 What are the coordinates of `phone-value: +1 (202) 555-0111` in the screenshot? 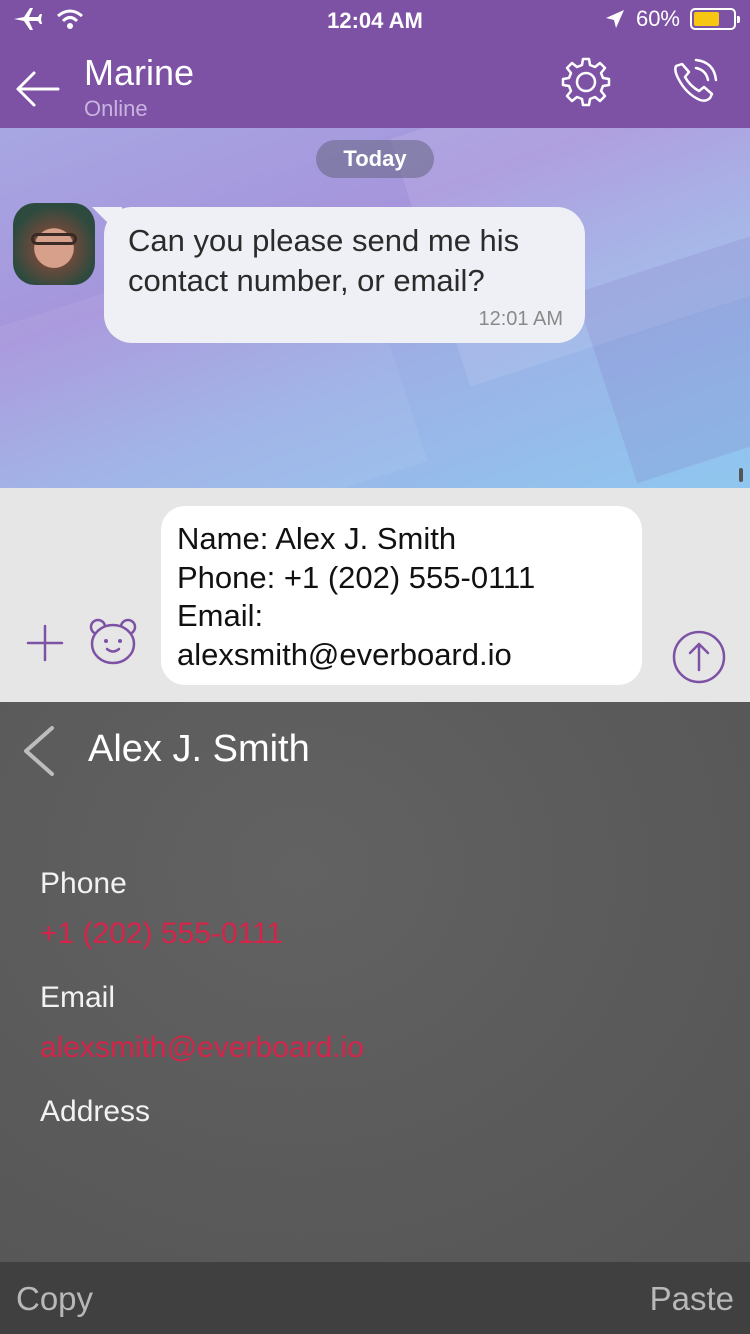 It's located at (161, 934).